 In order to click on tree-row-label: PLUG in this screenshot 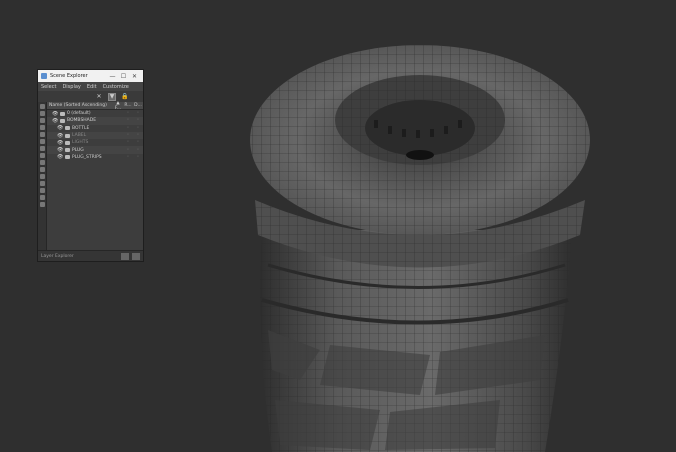, I will do `click(78, 150)`.